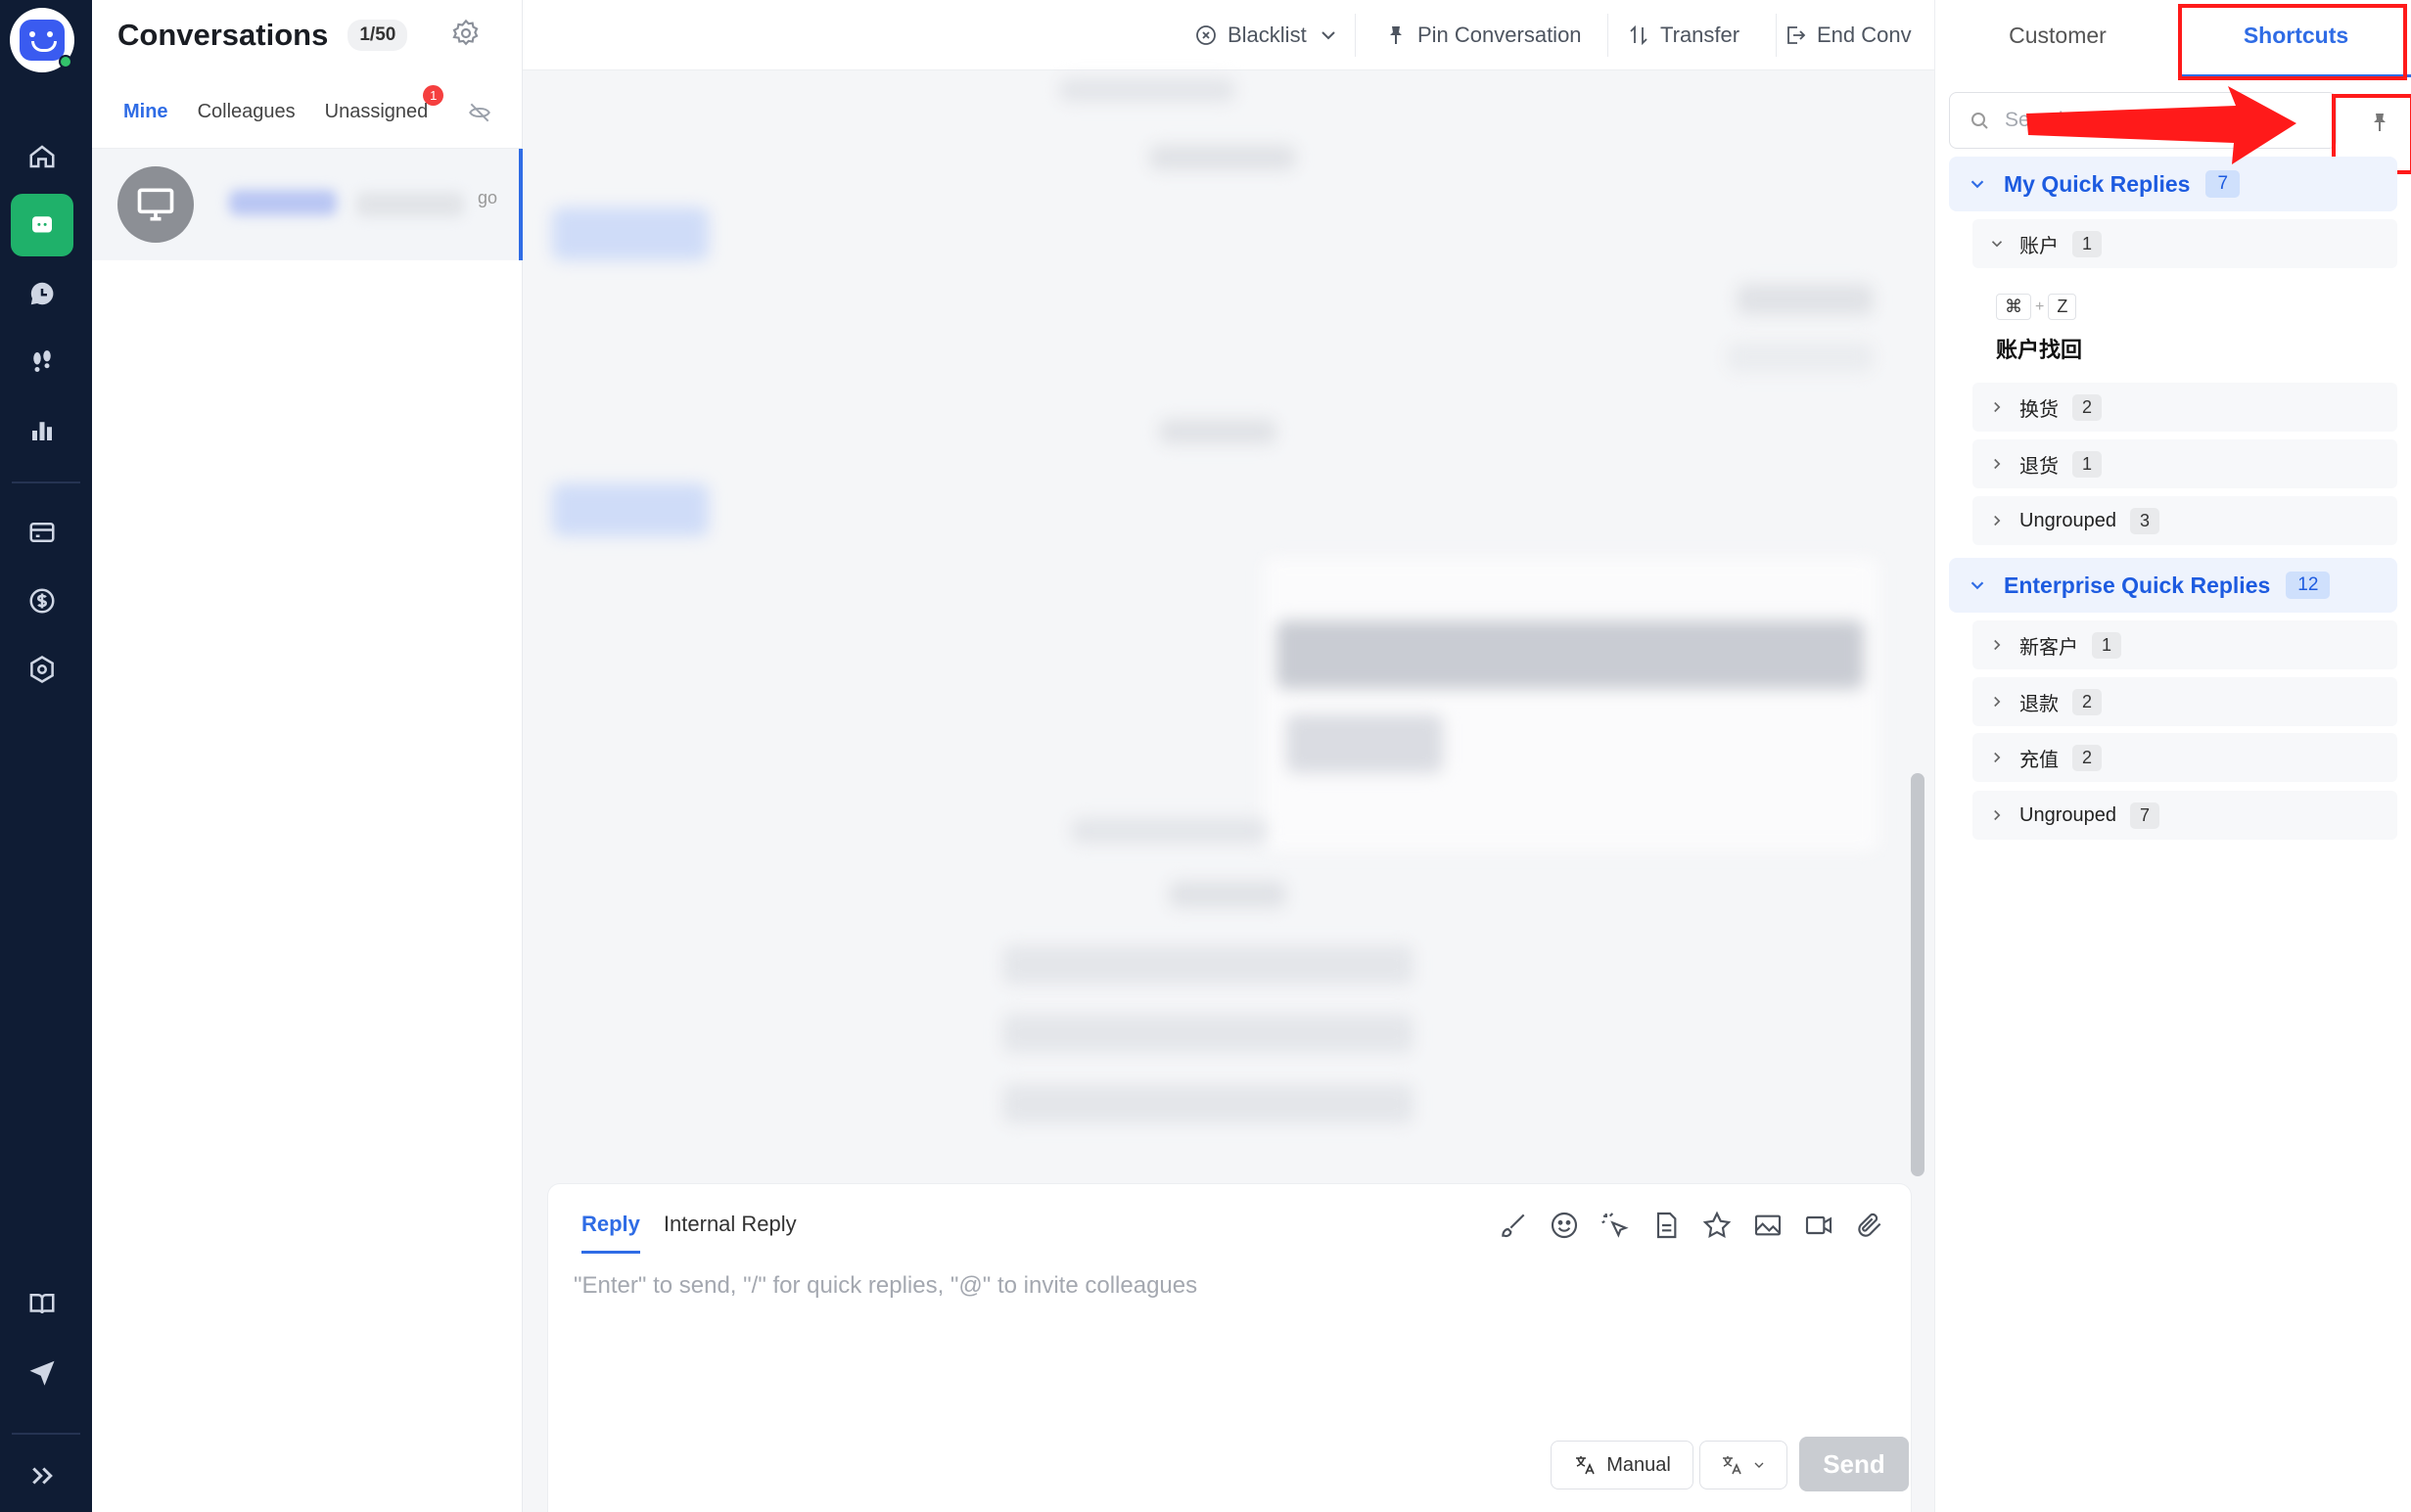 The height and width of the screenshot is (1512, 2411). I want to click on bot-logo-icon, so click(42, 40).